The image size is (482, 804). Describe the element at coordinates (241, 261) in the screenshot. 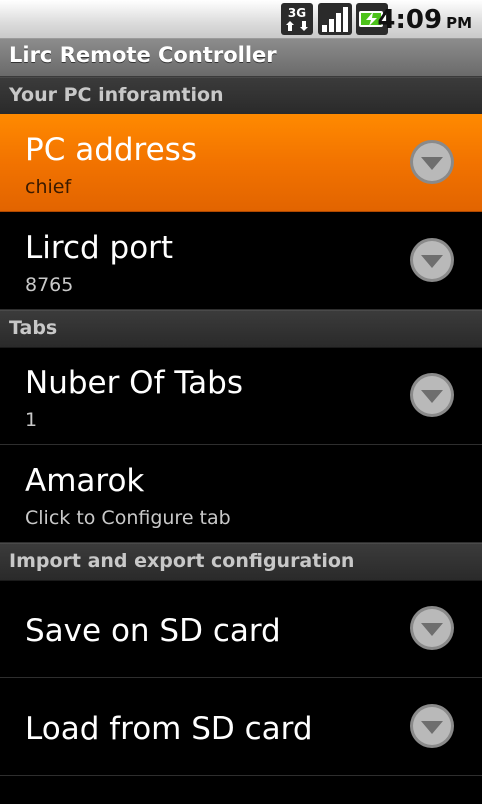

I see `pref-lircd-port: Lircd port 8765` at that location.